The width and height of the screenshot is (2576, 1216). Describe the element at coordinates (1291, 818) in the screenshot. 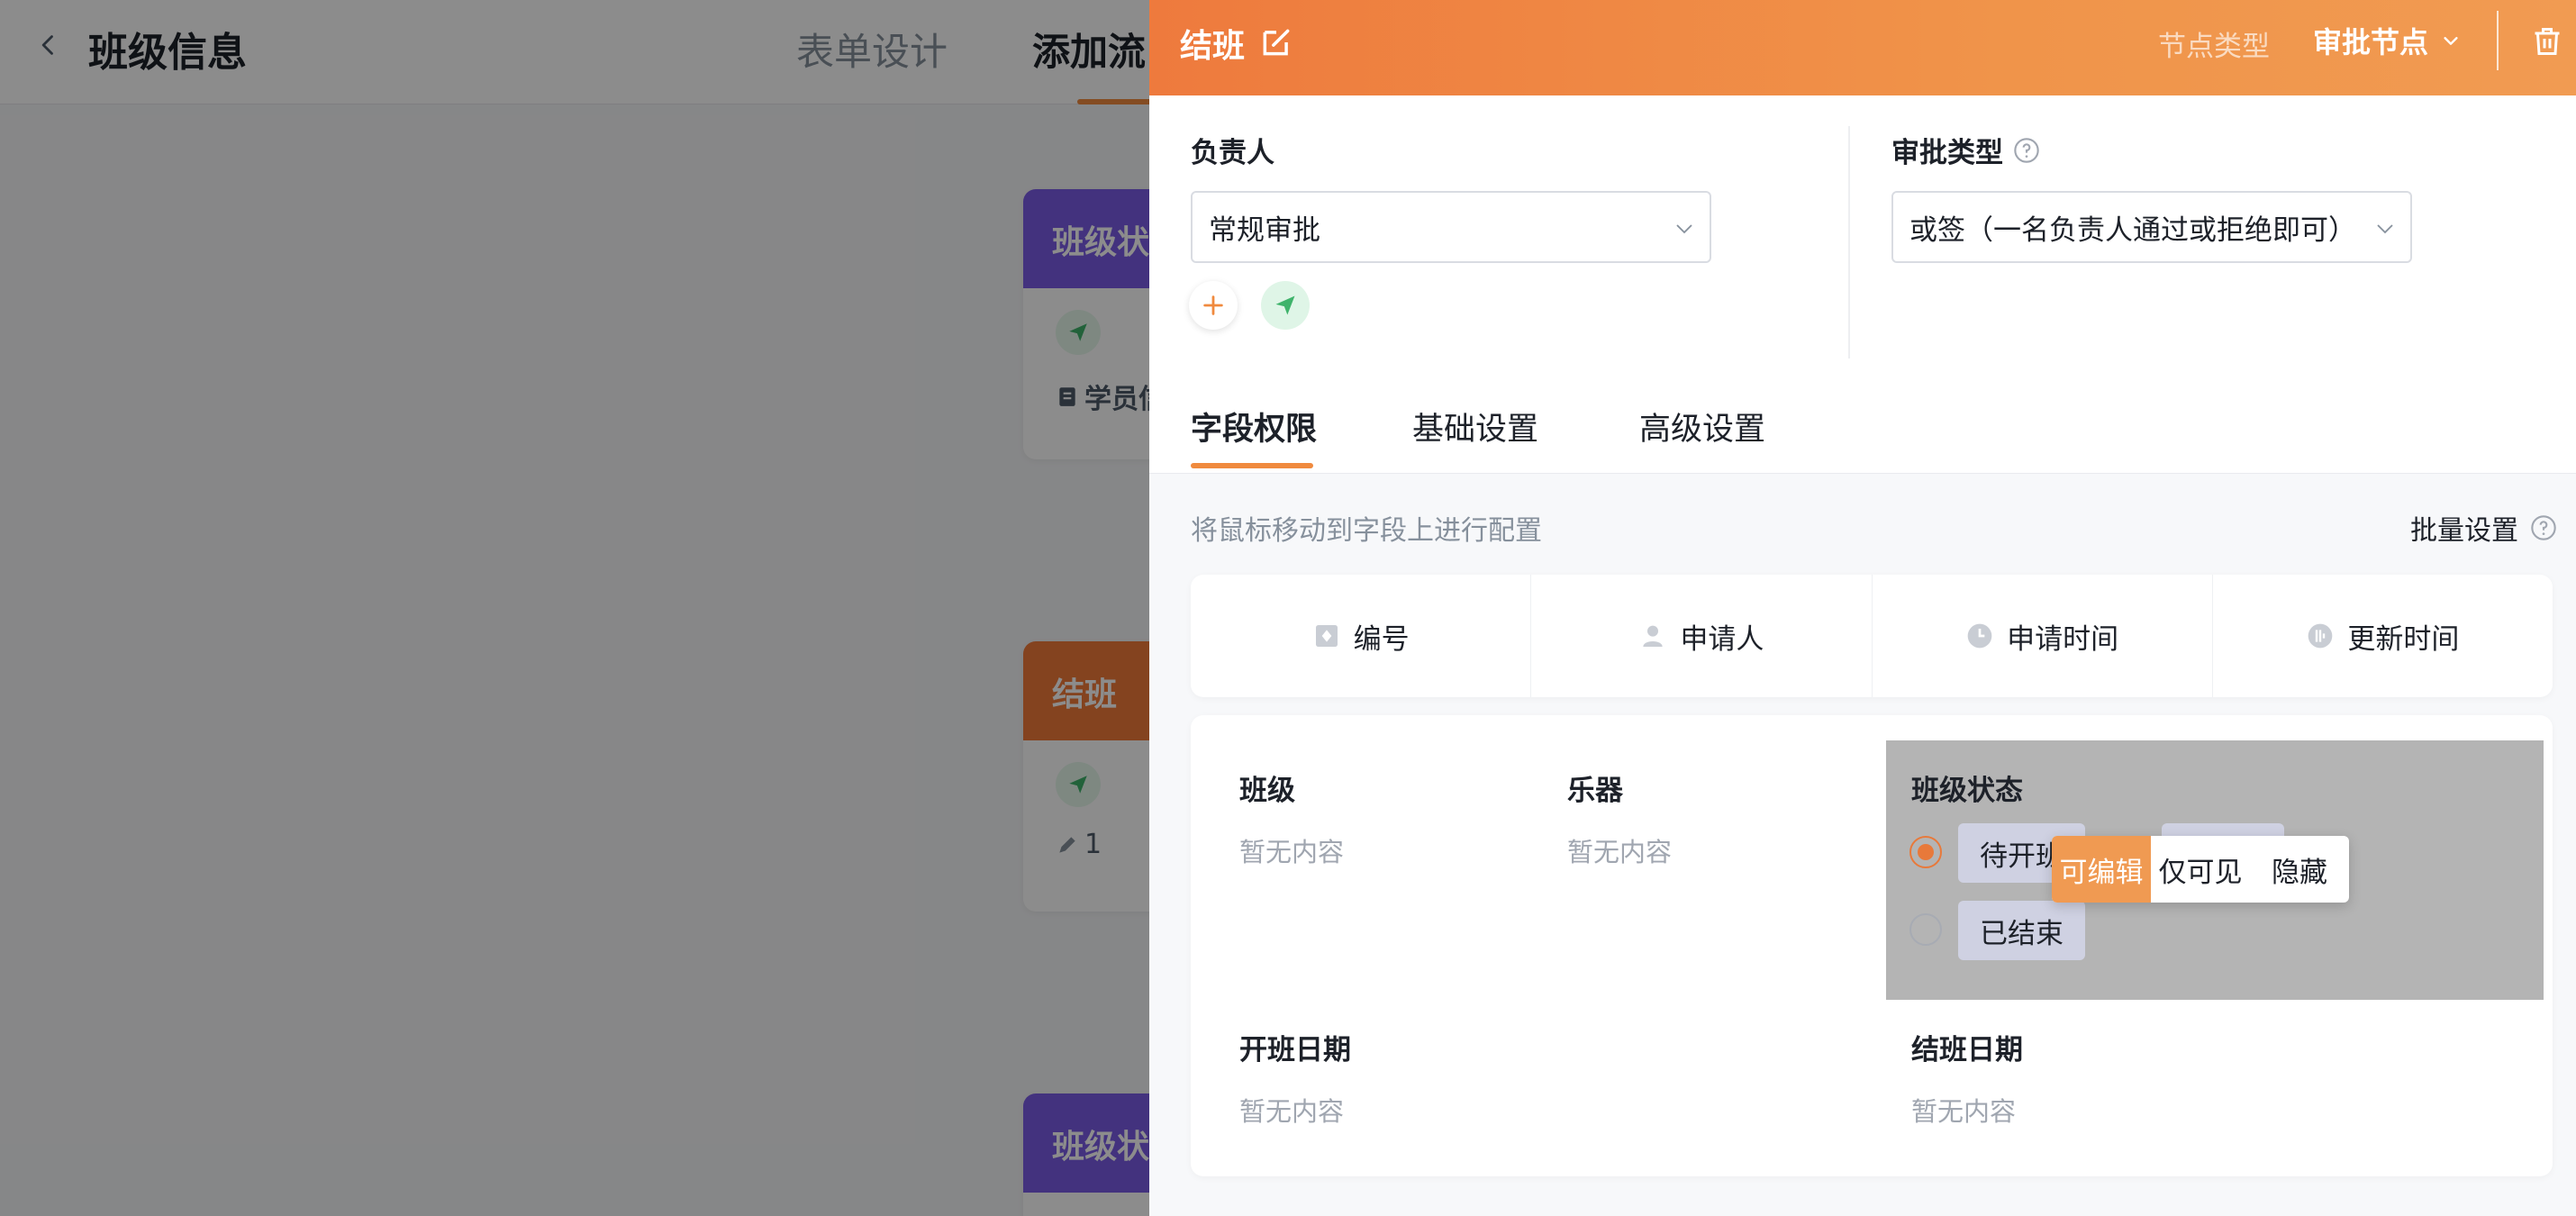

I see `form-field-class: 班级 暂无内容` at that location.